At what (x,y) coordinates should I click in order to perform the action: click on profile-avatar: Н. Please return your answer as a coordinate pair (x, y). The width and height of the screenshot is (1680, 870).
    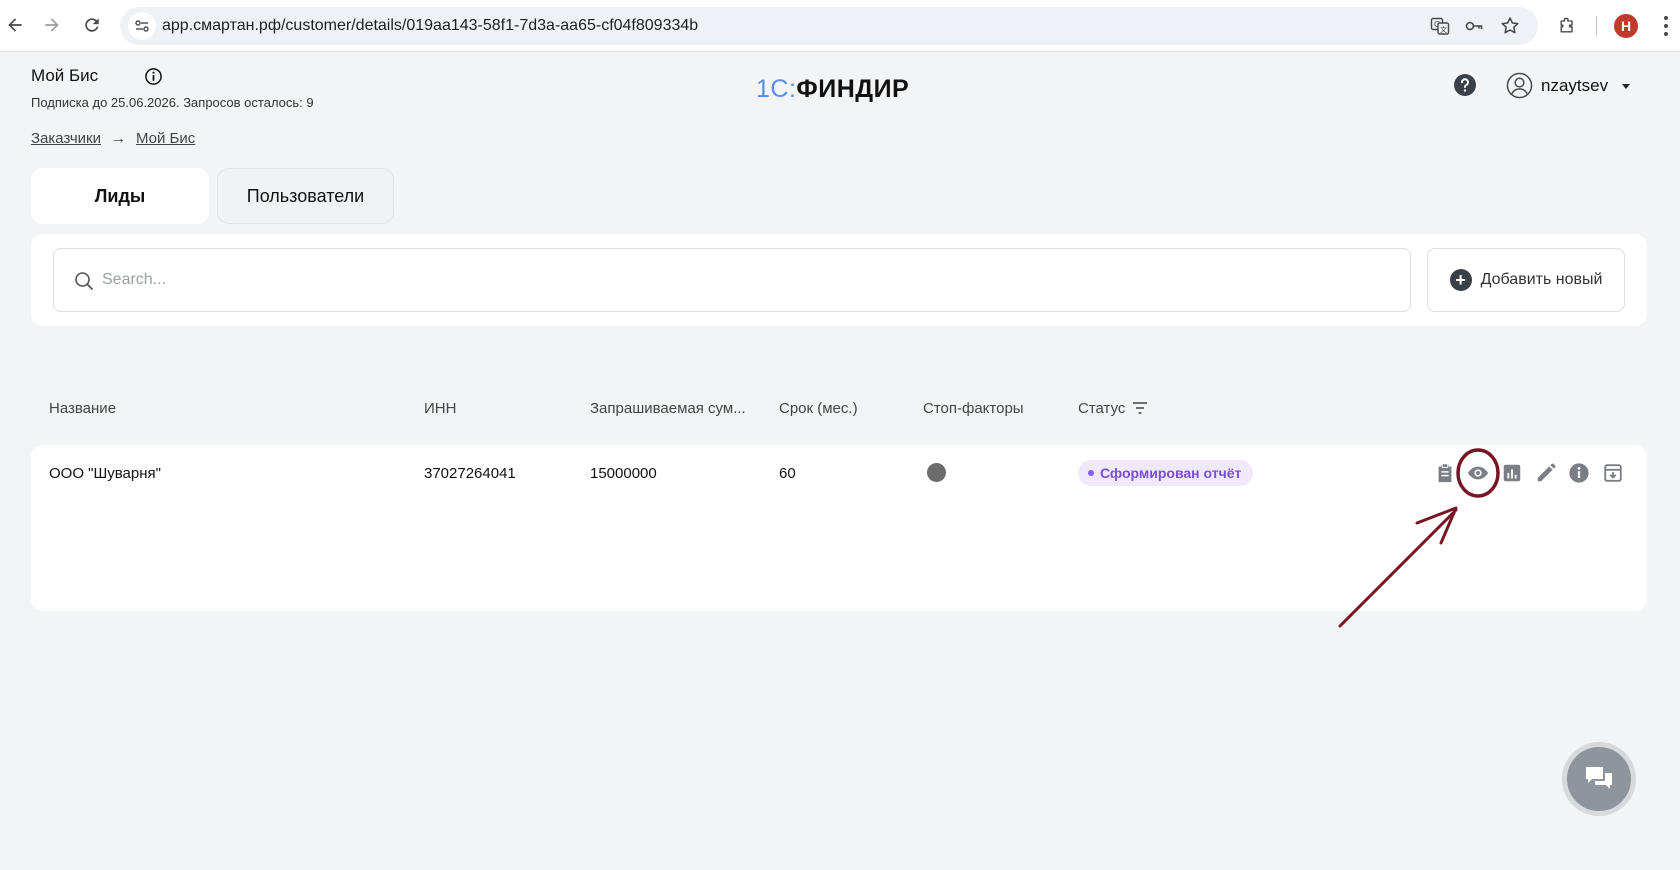
    Looking at the image, I should click on (1626, 26).